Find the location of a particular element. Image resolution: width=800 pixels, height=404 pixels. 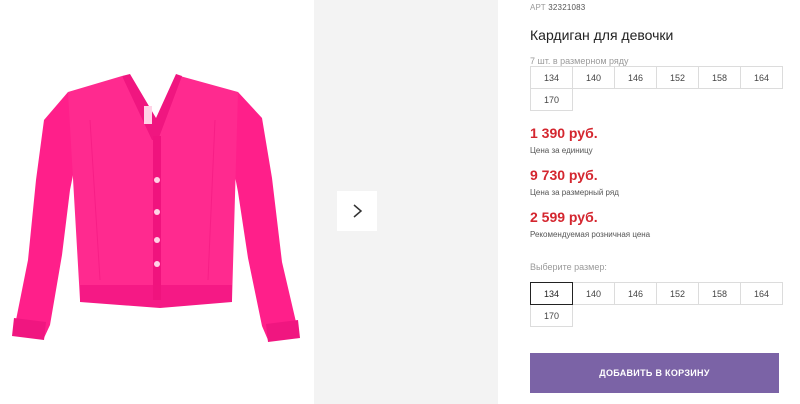

size-option-140: 140 is located at coordinates (593, 293).